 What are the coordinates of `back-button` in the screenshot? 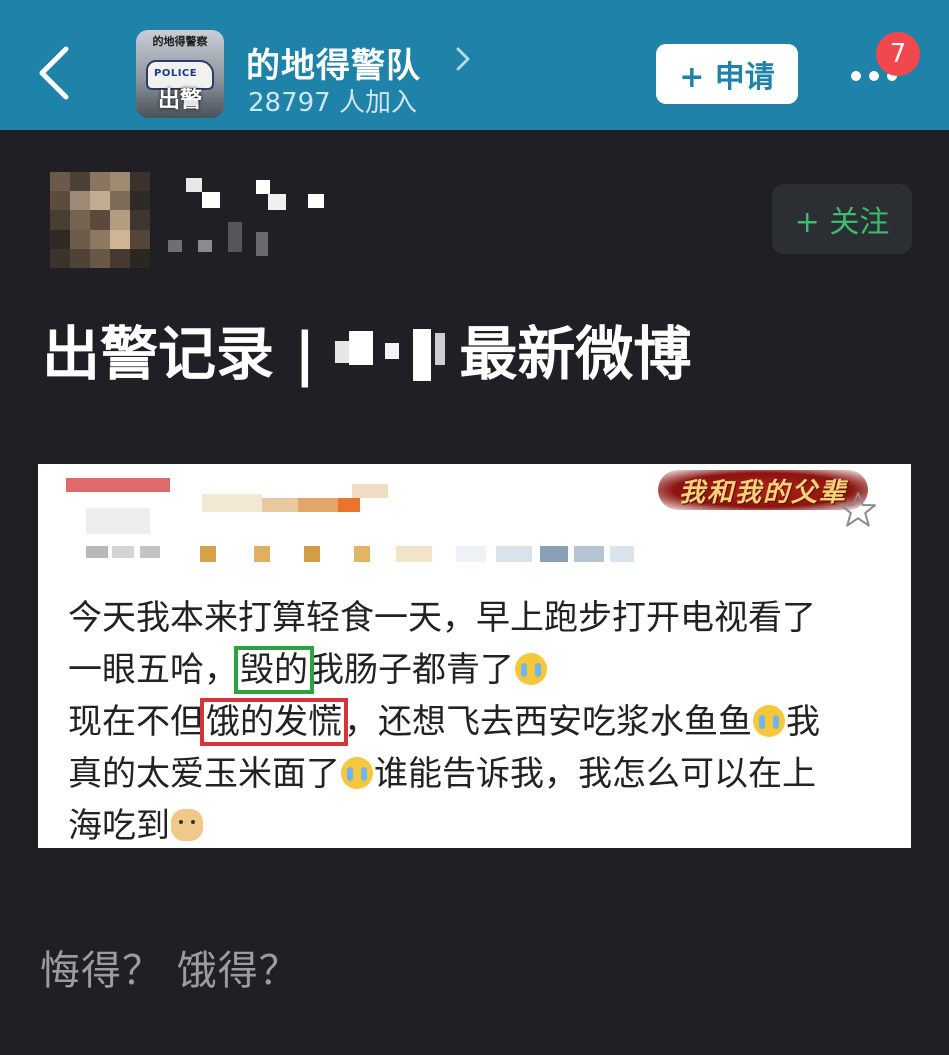 It's located at (54, 73).